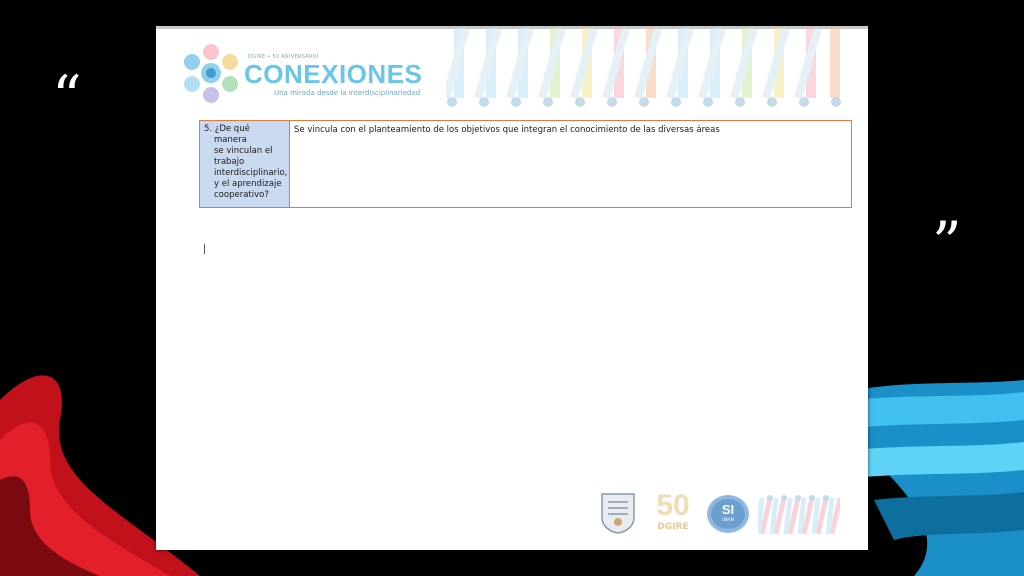 The width and height of the screenshot is (1024, 576). Describe the element at coordinates (243, 151) in the screenshot. I see `question-line: se vinculan el` at that location.